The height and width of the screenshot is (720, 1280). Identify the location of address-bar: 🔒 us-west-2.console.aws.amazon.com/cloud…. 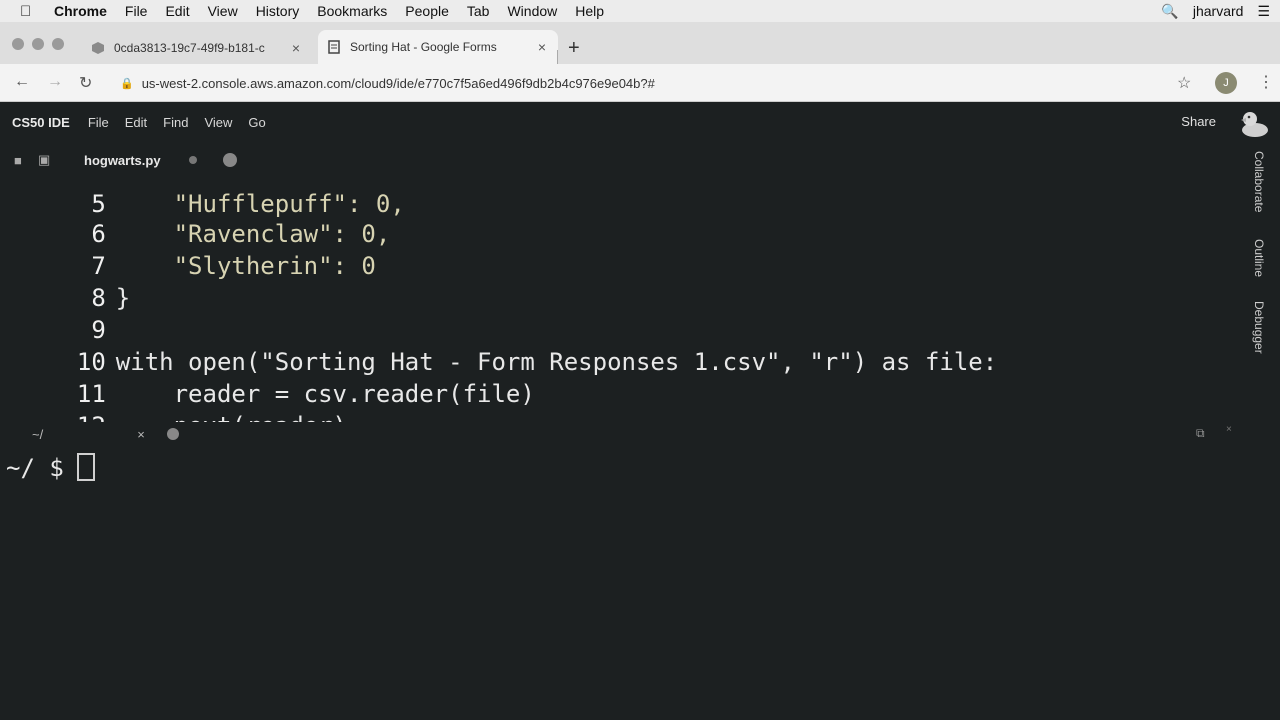
(657, 83).